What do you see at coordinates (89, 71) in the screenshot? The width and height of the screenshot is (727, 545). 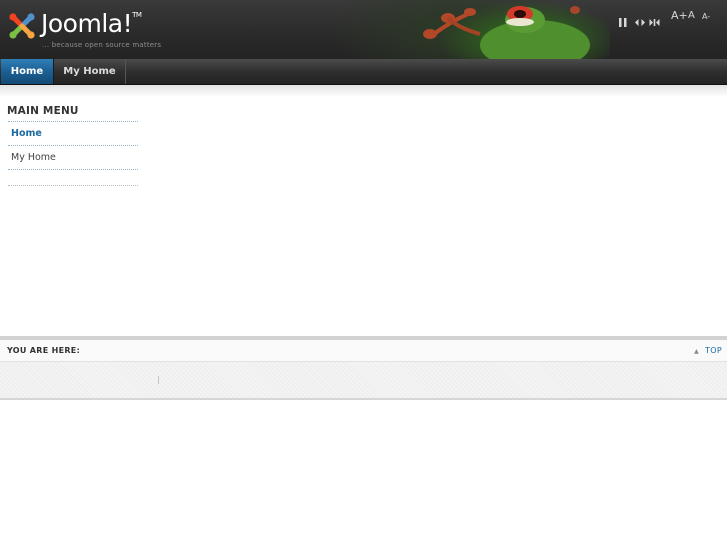 I see `nav-item-my-home: My Home` at bounding box center [89, 71].